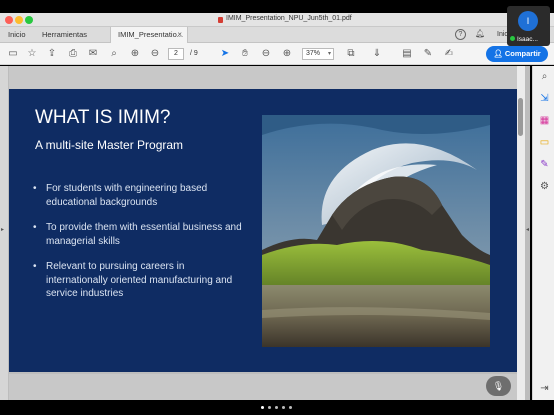 This screenshot has width=554, height=415. What do you see at coordinates (19, 20) in the screenshot?
I see `window-minimize-button` at bounding box center [19, 20].